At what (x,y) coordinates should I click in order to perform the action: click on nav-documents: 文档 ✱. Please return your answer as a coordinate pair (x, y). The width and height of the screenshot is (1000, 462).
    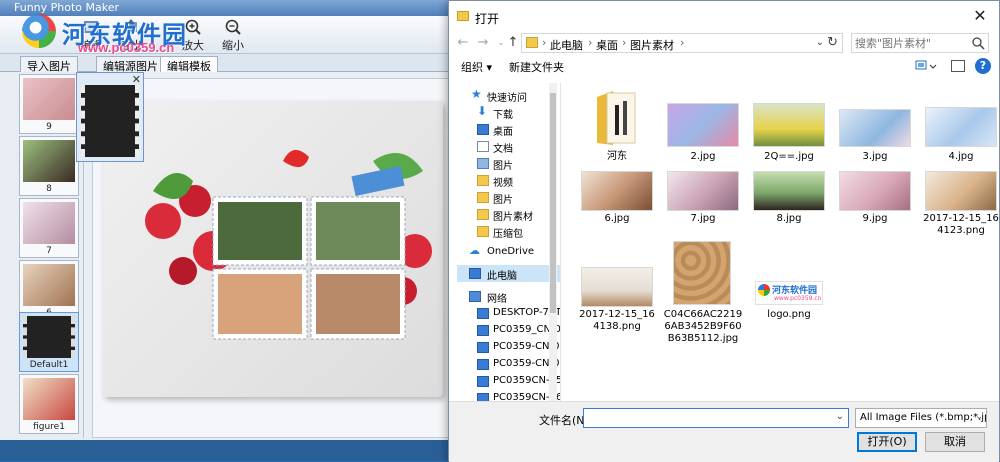
    Looking at the image, I should click on (508, 146).